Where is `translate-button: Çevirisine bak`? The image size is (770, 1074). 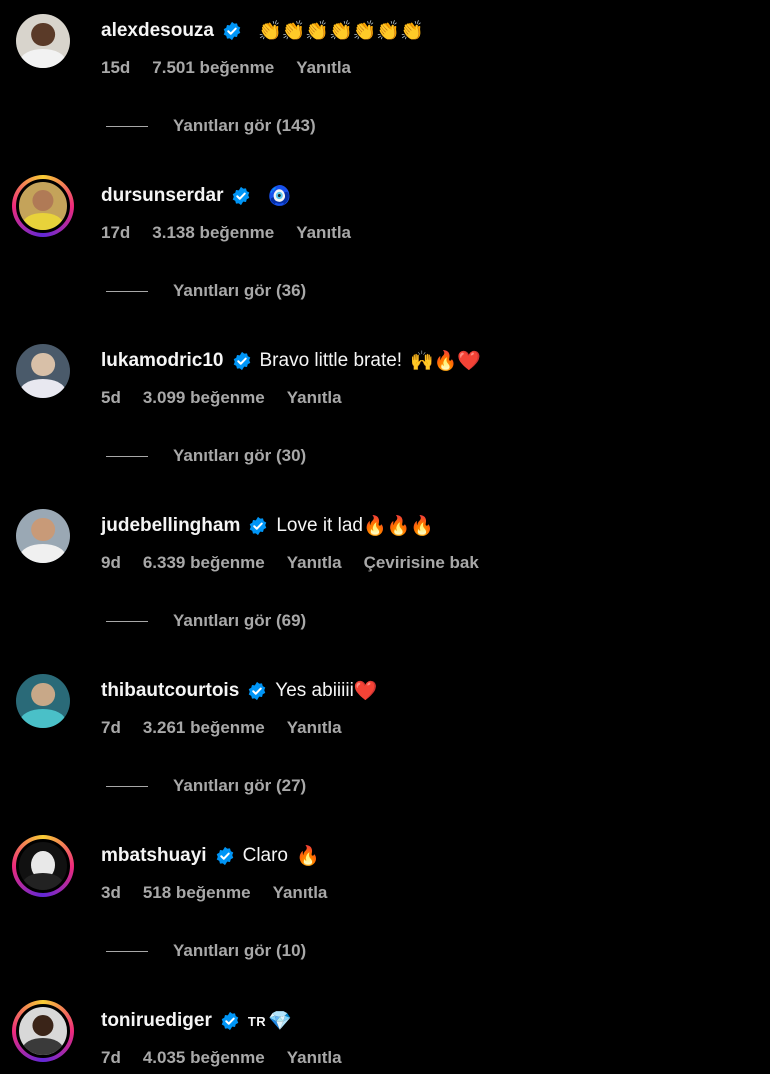 translate-button: Çevirisine bak is located at coordinates (421, 563).